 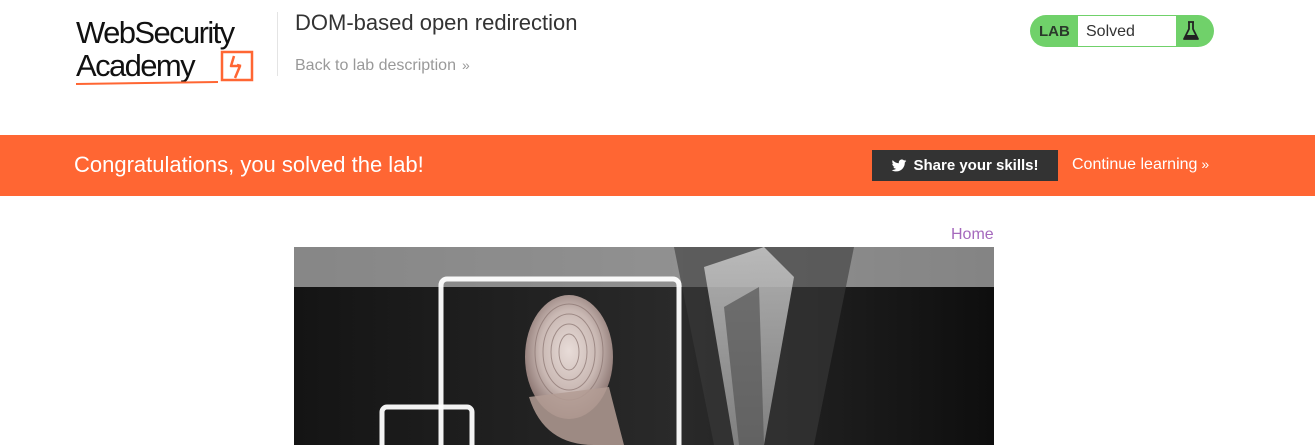 What do you see at coordinates (972, 235) in the screenshot?
I see `home-link: Home` at bounding box center [972, 235].